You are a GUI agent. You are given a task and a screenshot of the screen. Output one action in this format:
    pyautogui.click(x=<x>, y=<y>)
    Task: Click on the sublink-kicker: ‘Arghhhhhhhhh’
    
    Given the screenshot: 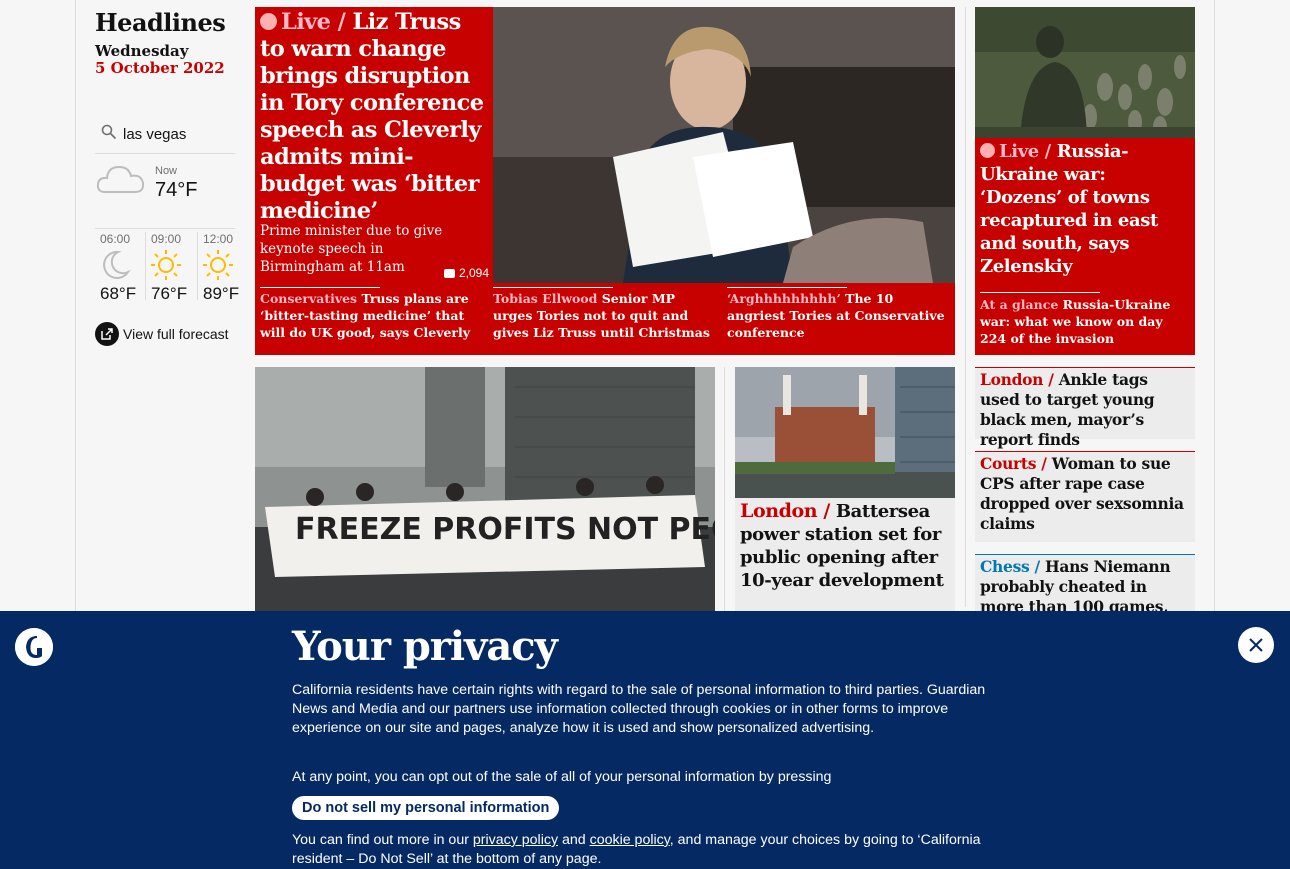 What is the action you would take?
    pyautogui.click(x=784, y=298)
    